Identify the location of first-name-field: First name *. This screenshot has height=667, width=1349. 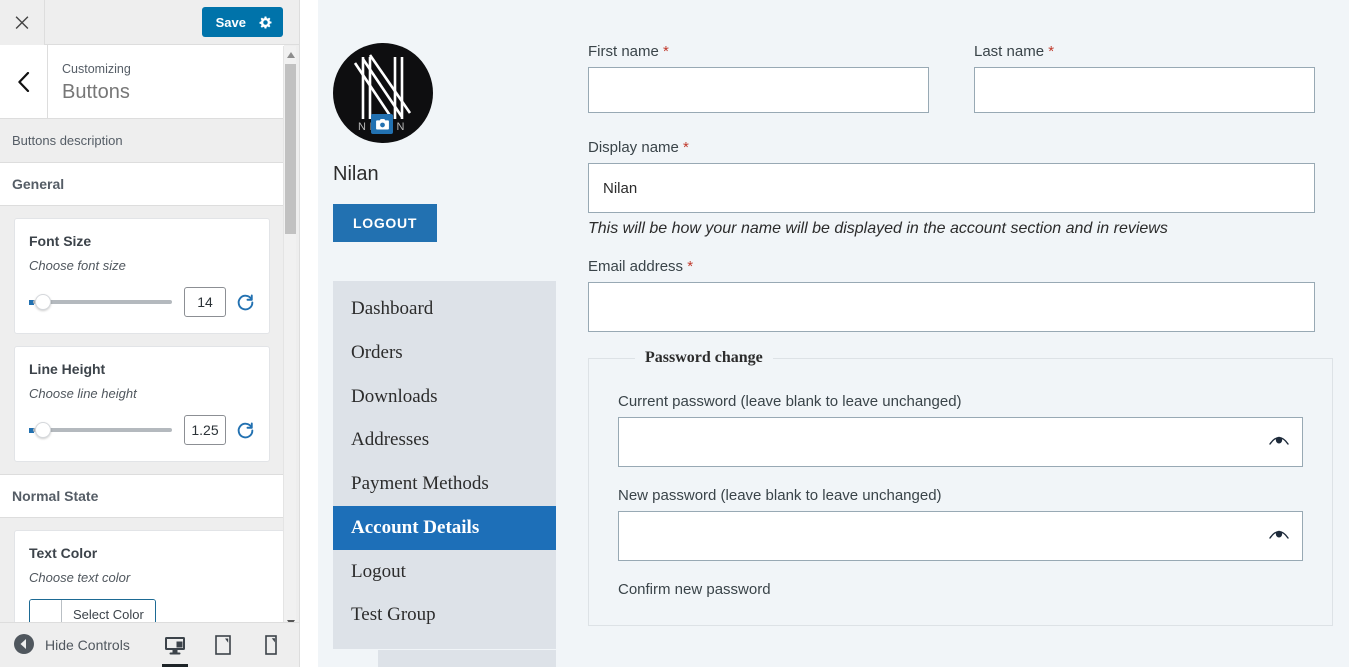
(758, 78).